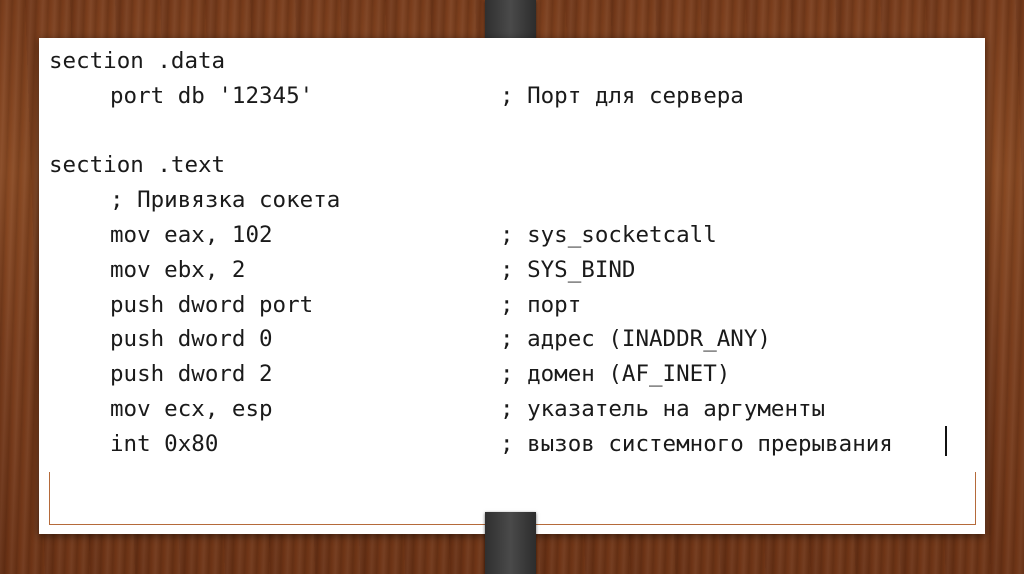 The image size is (1024, 574). Describe the element at coordinates (946, 441) in the screenshot. I see `text-cursor` at that location.